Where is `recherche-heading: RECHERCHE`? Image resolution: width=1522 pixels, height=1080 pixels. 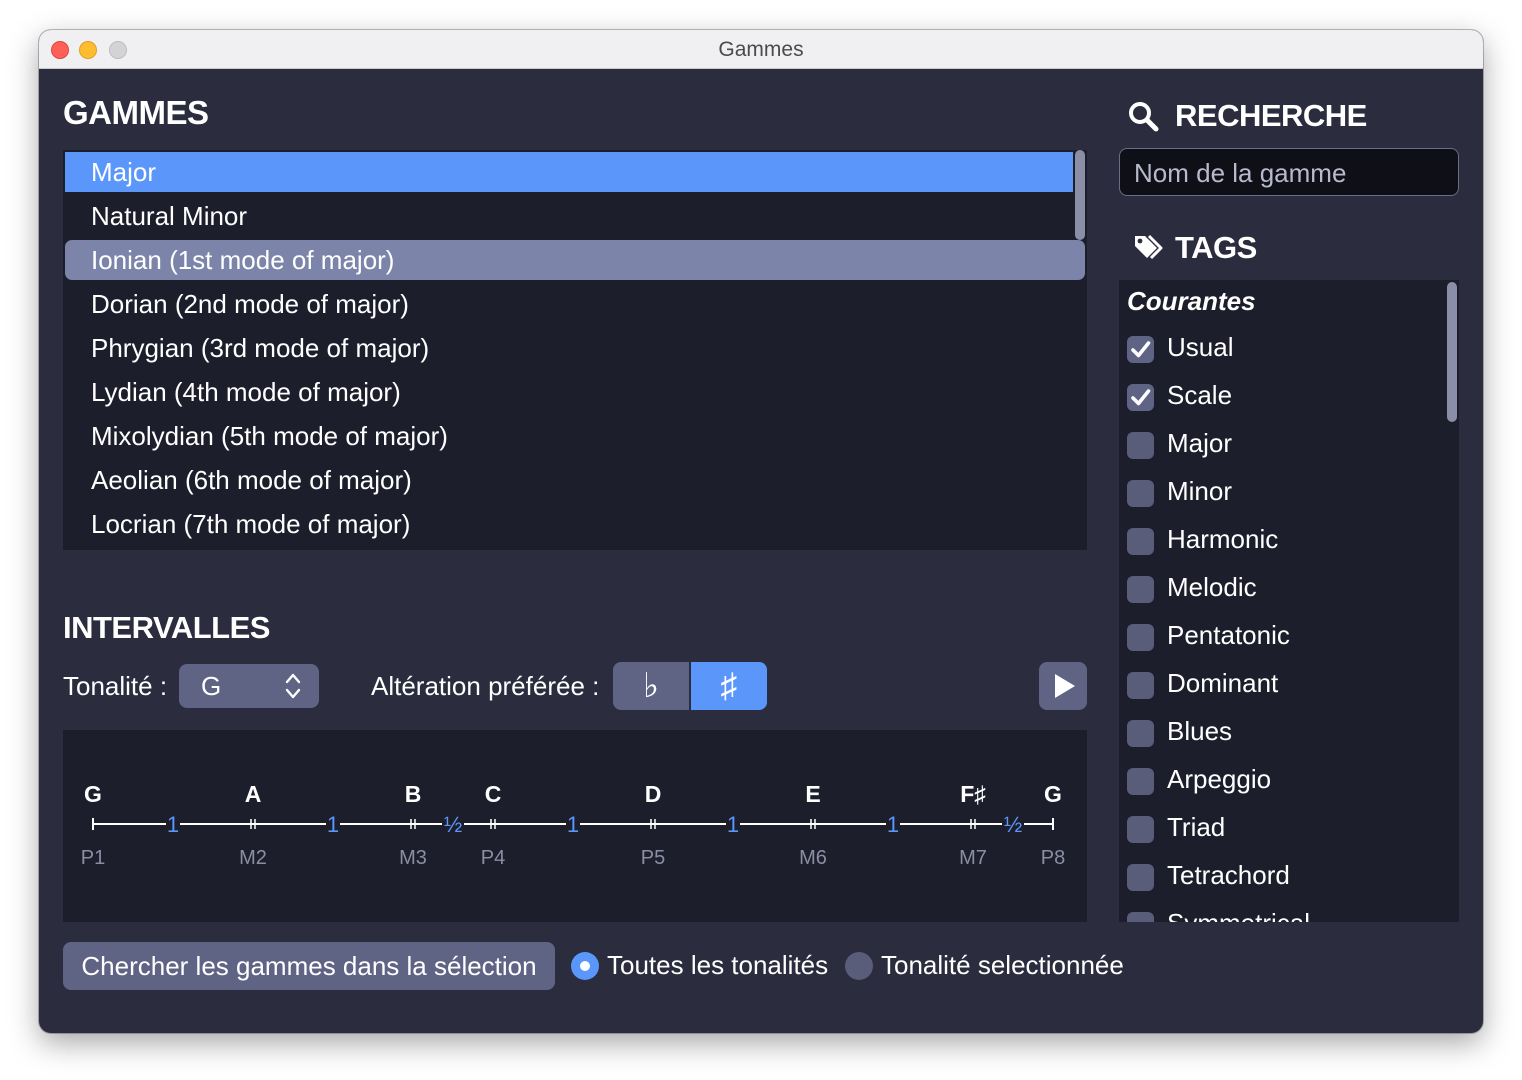 recherche-heading: RECHERCHE is located at coordinates (1271, 115).